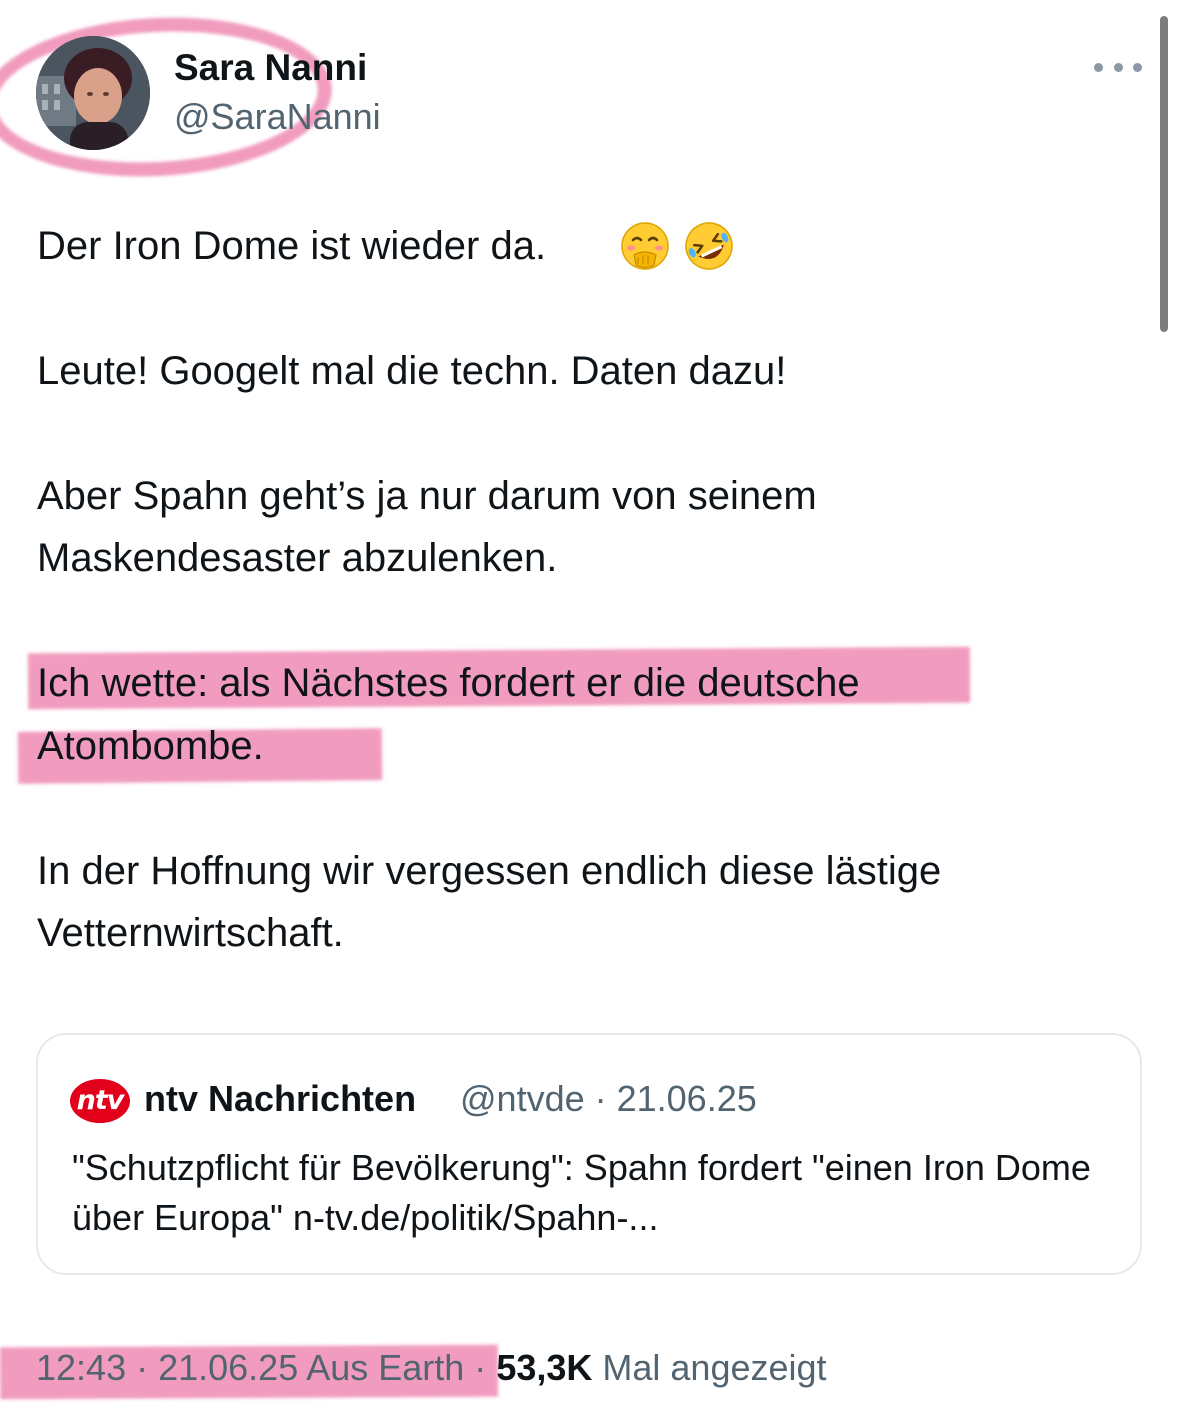  I want to click on more-options-icon, so click(1118, 67).